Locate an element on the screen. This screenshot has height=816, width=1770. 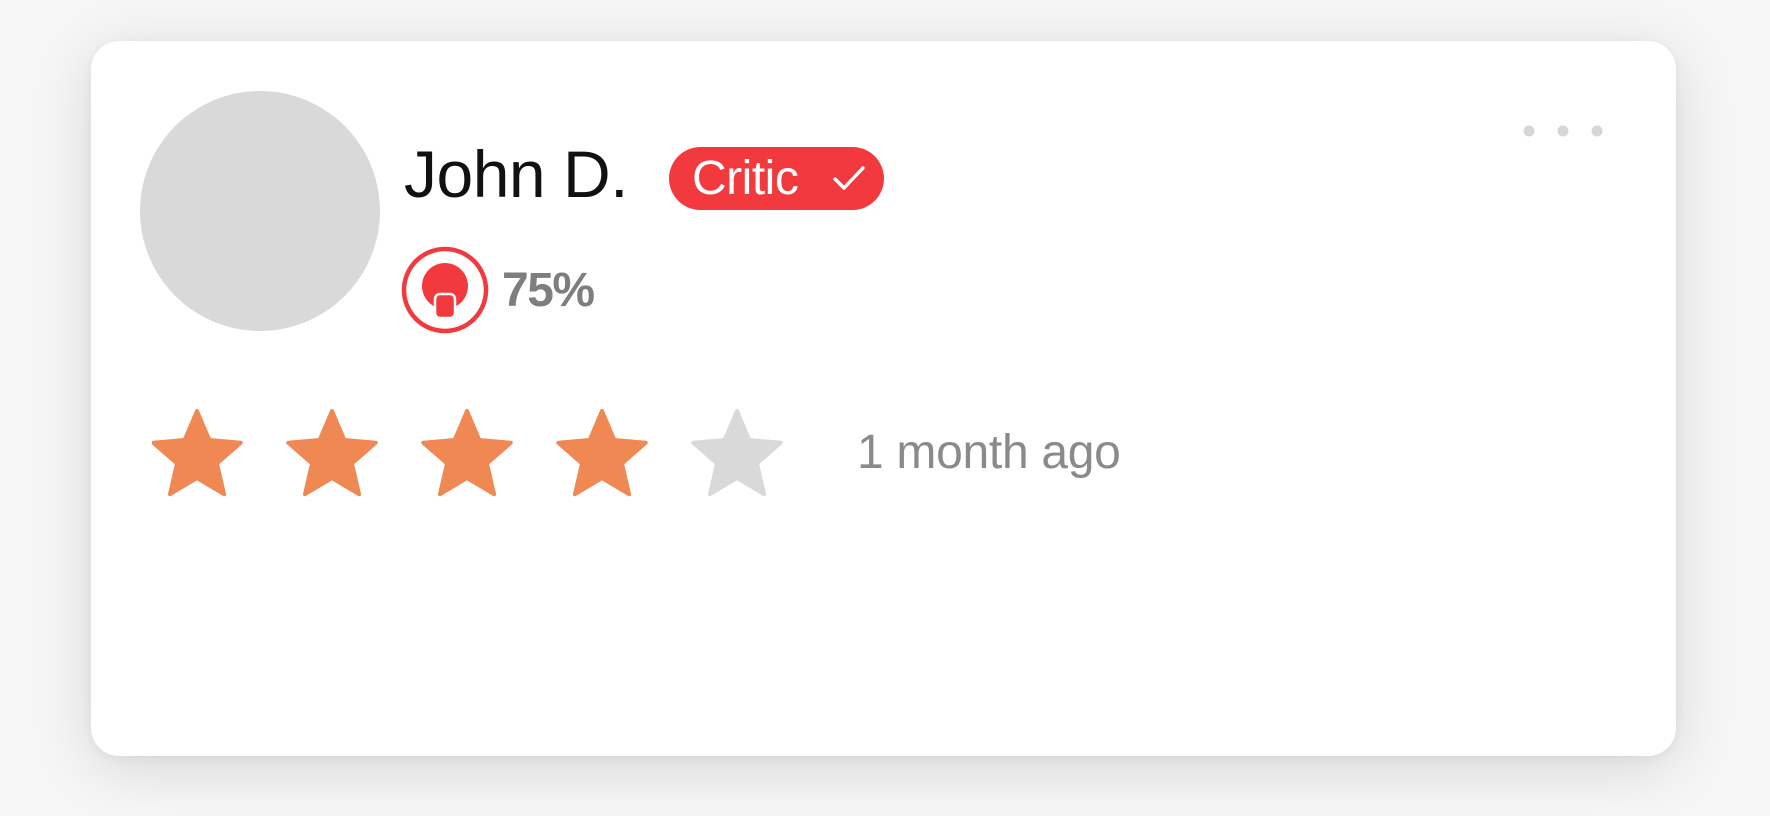
check-icon is located at coordinates (849, 178).